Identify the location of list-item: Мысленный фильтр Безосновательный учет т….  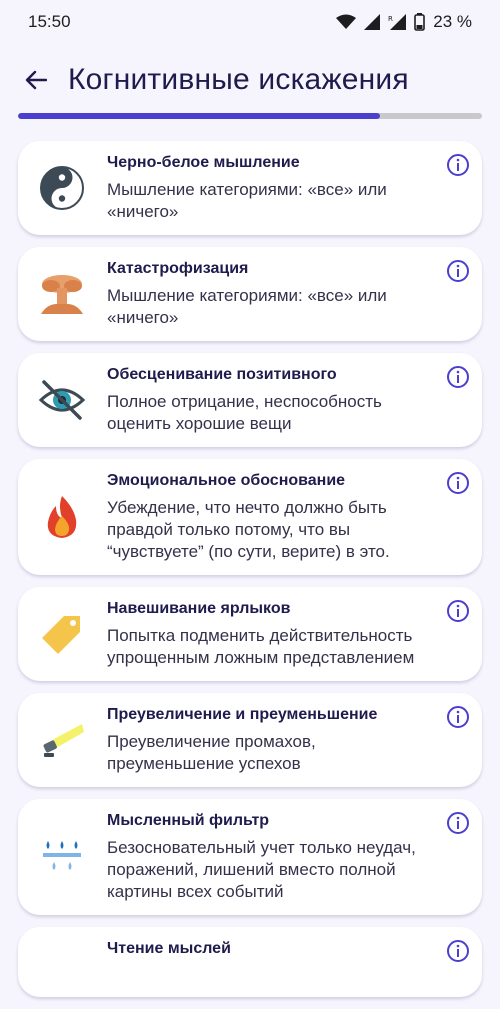
(250, 857).